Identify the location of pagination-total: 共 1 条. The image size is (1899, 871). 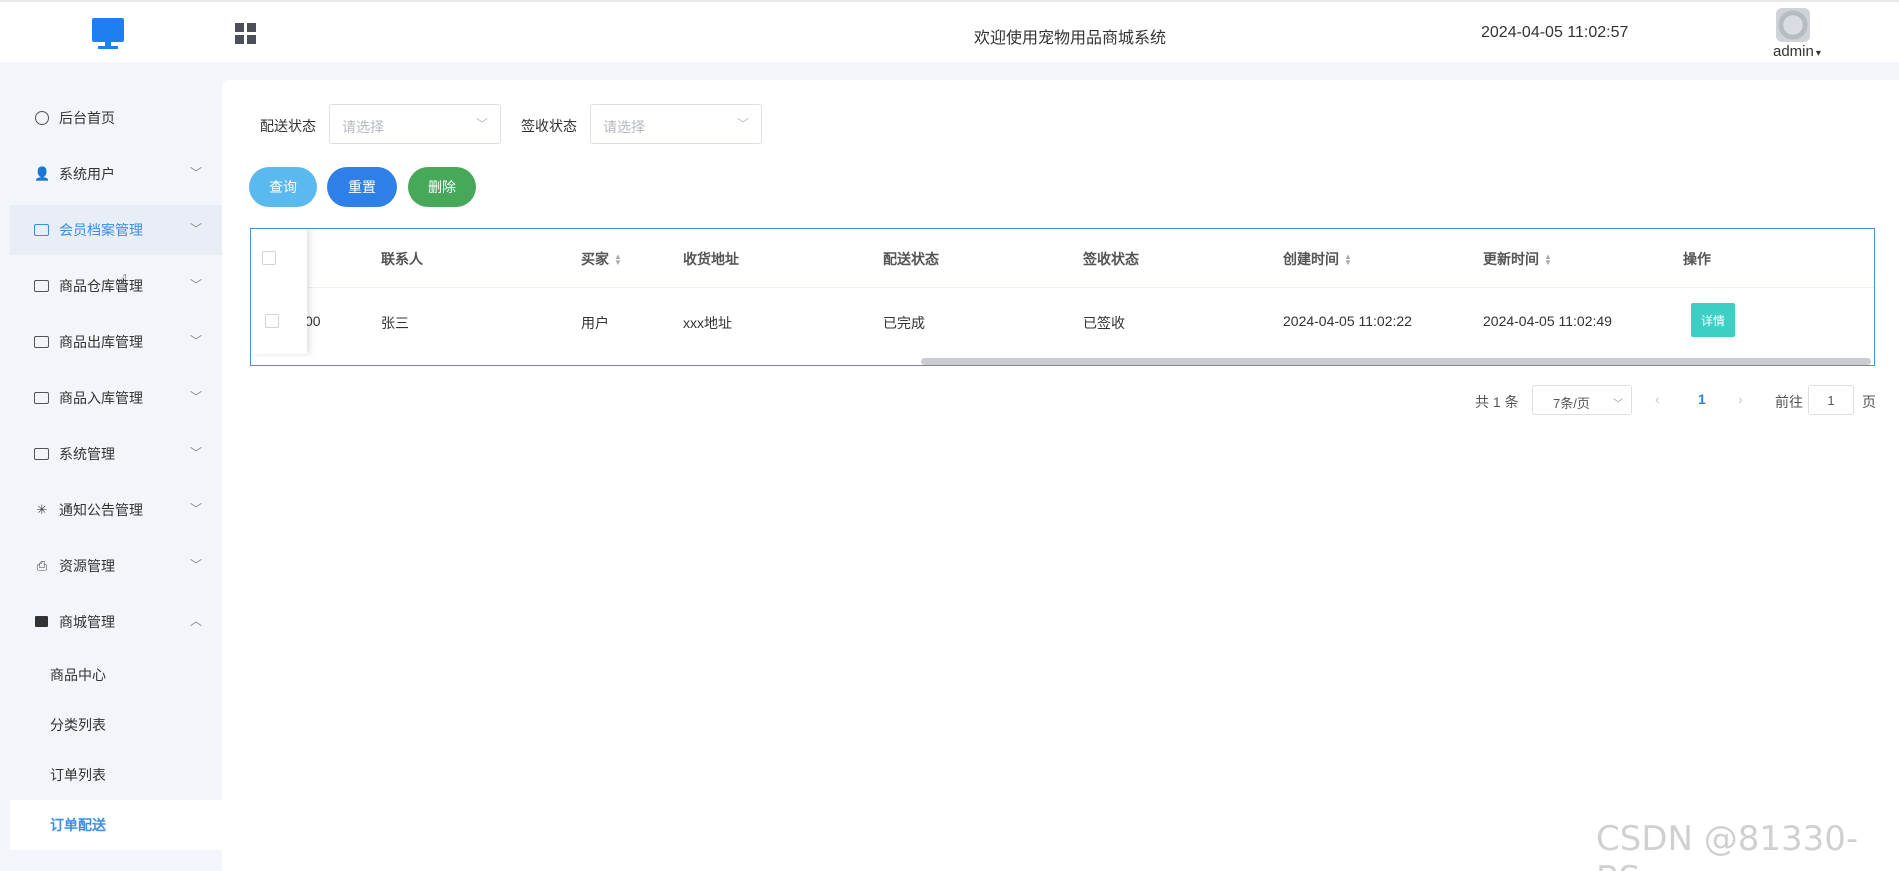
(1497, 402).